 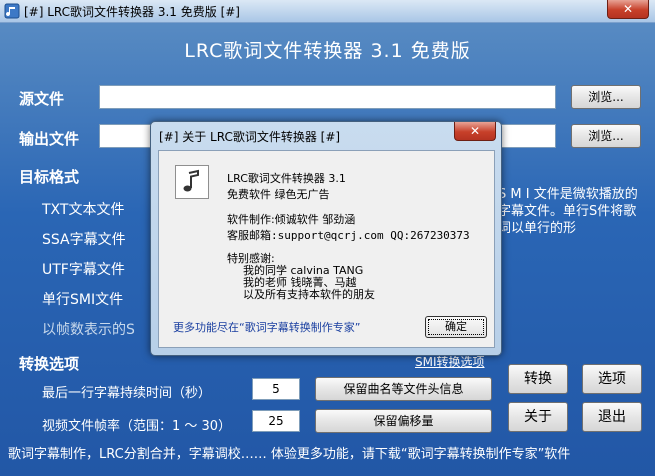 I want to click on format-option-utf: UTF字幕文件, so click(x=83, y=269).